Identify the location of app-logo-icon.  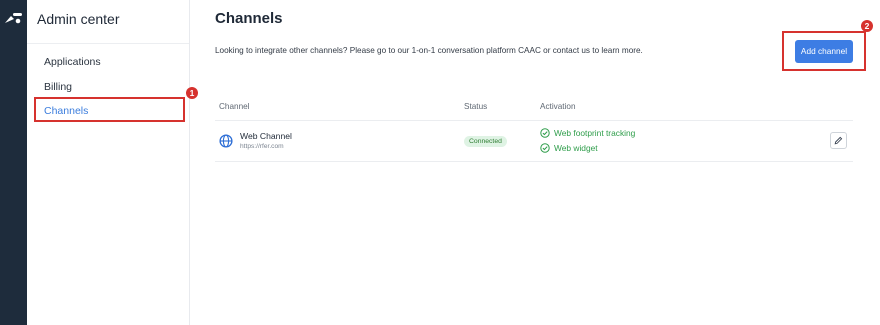
(13, 18).